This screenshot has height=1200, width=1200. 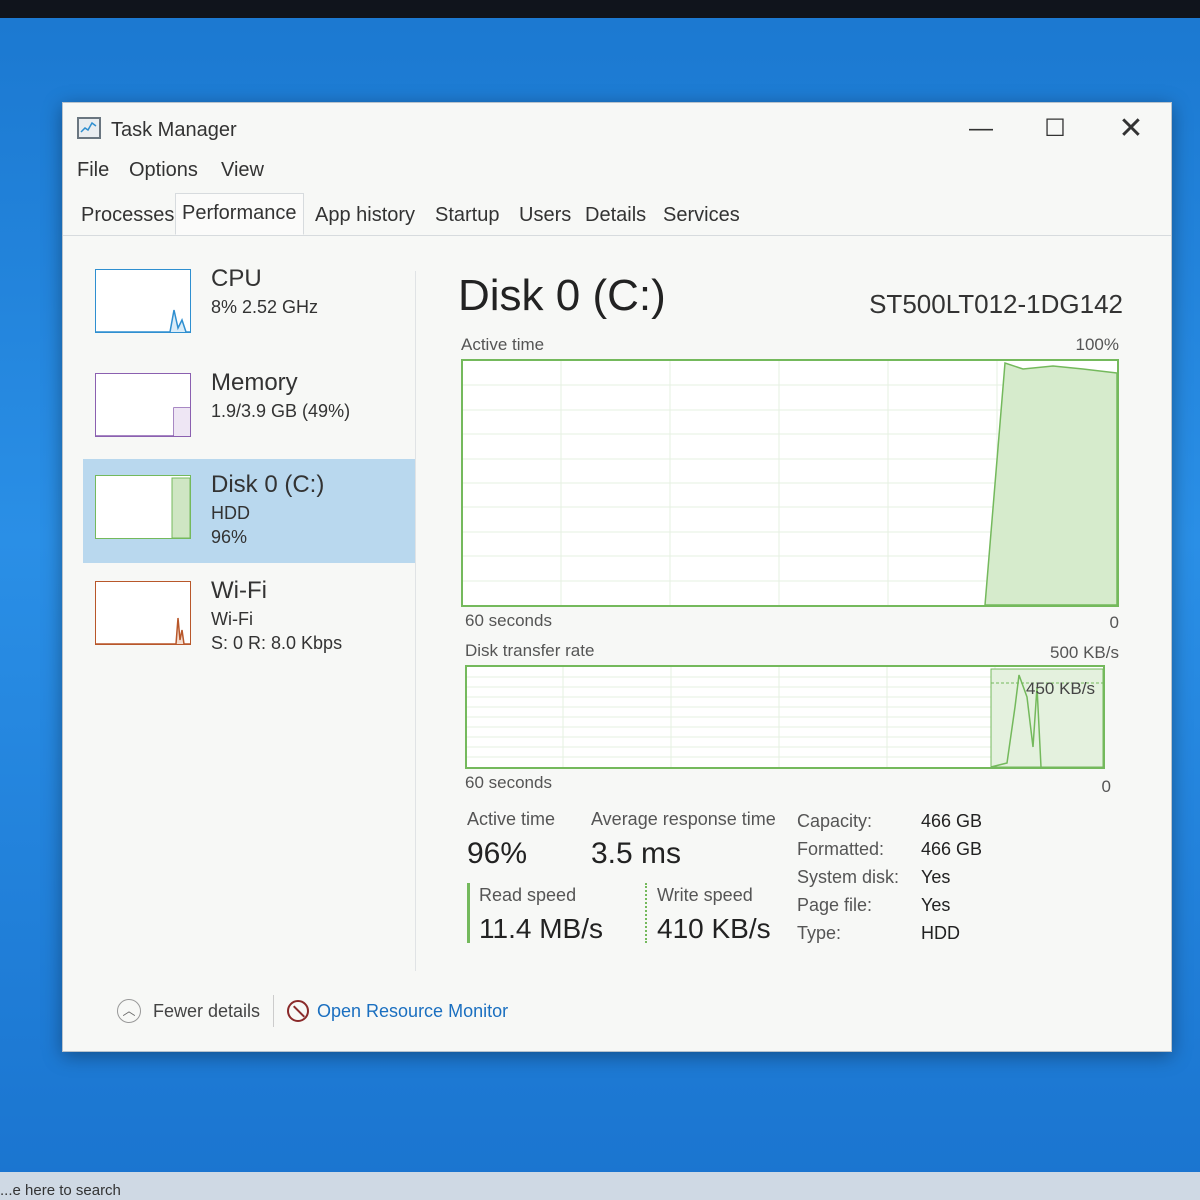 I want to click on transfer-rate-min: 0, so click(x=1106, y=786).